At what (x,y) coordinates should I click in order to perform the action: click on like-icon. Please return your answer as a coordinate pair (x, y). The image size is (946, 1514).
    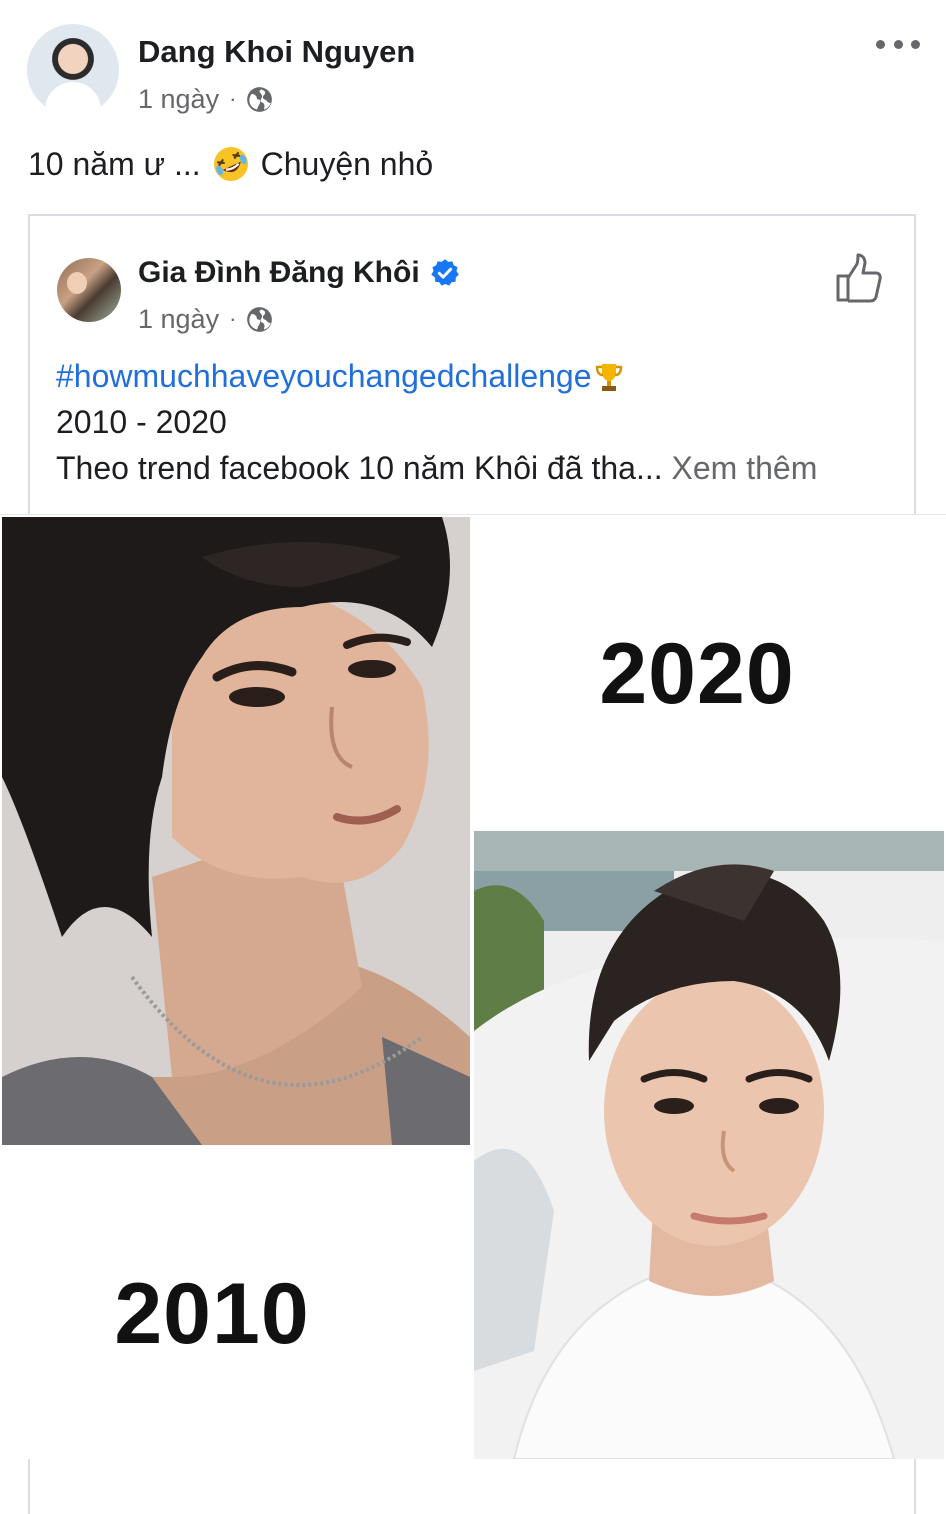
    Looking at the image, I should click on (859, 278).